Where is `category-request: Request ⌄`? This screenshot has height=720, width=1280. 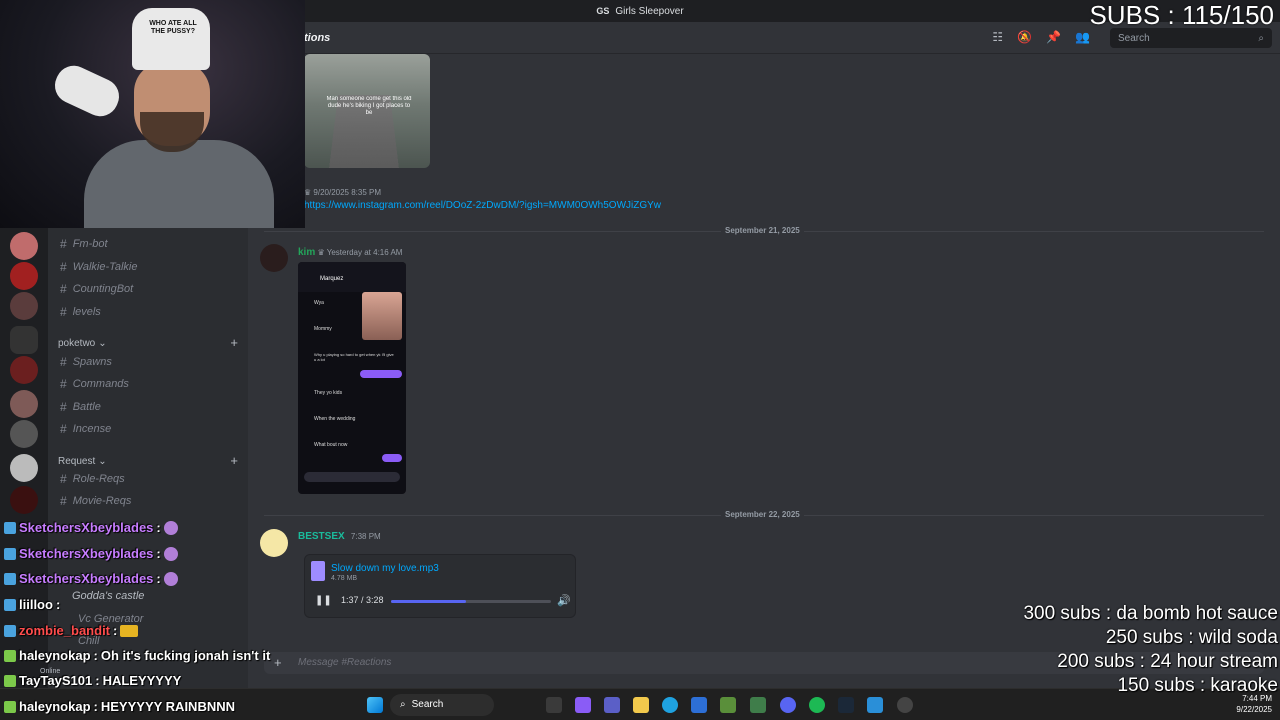
category-request: Request ⌄ is located at coordinates (82, 461).